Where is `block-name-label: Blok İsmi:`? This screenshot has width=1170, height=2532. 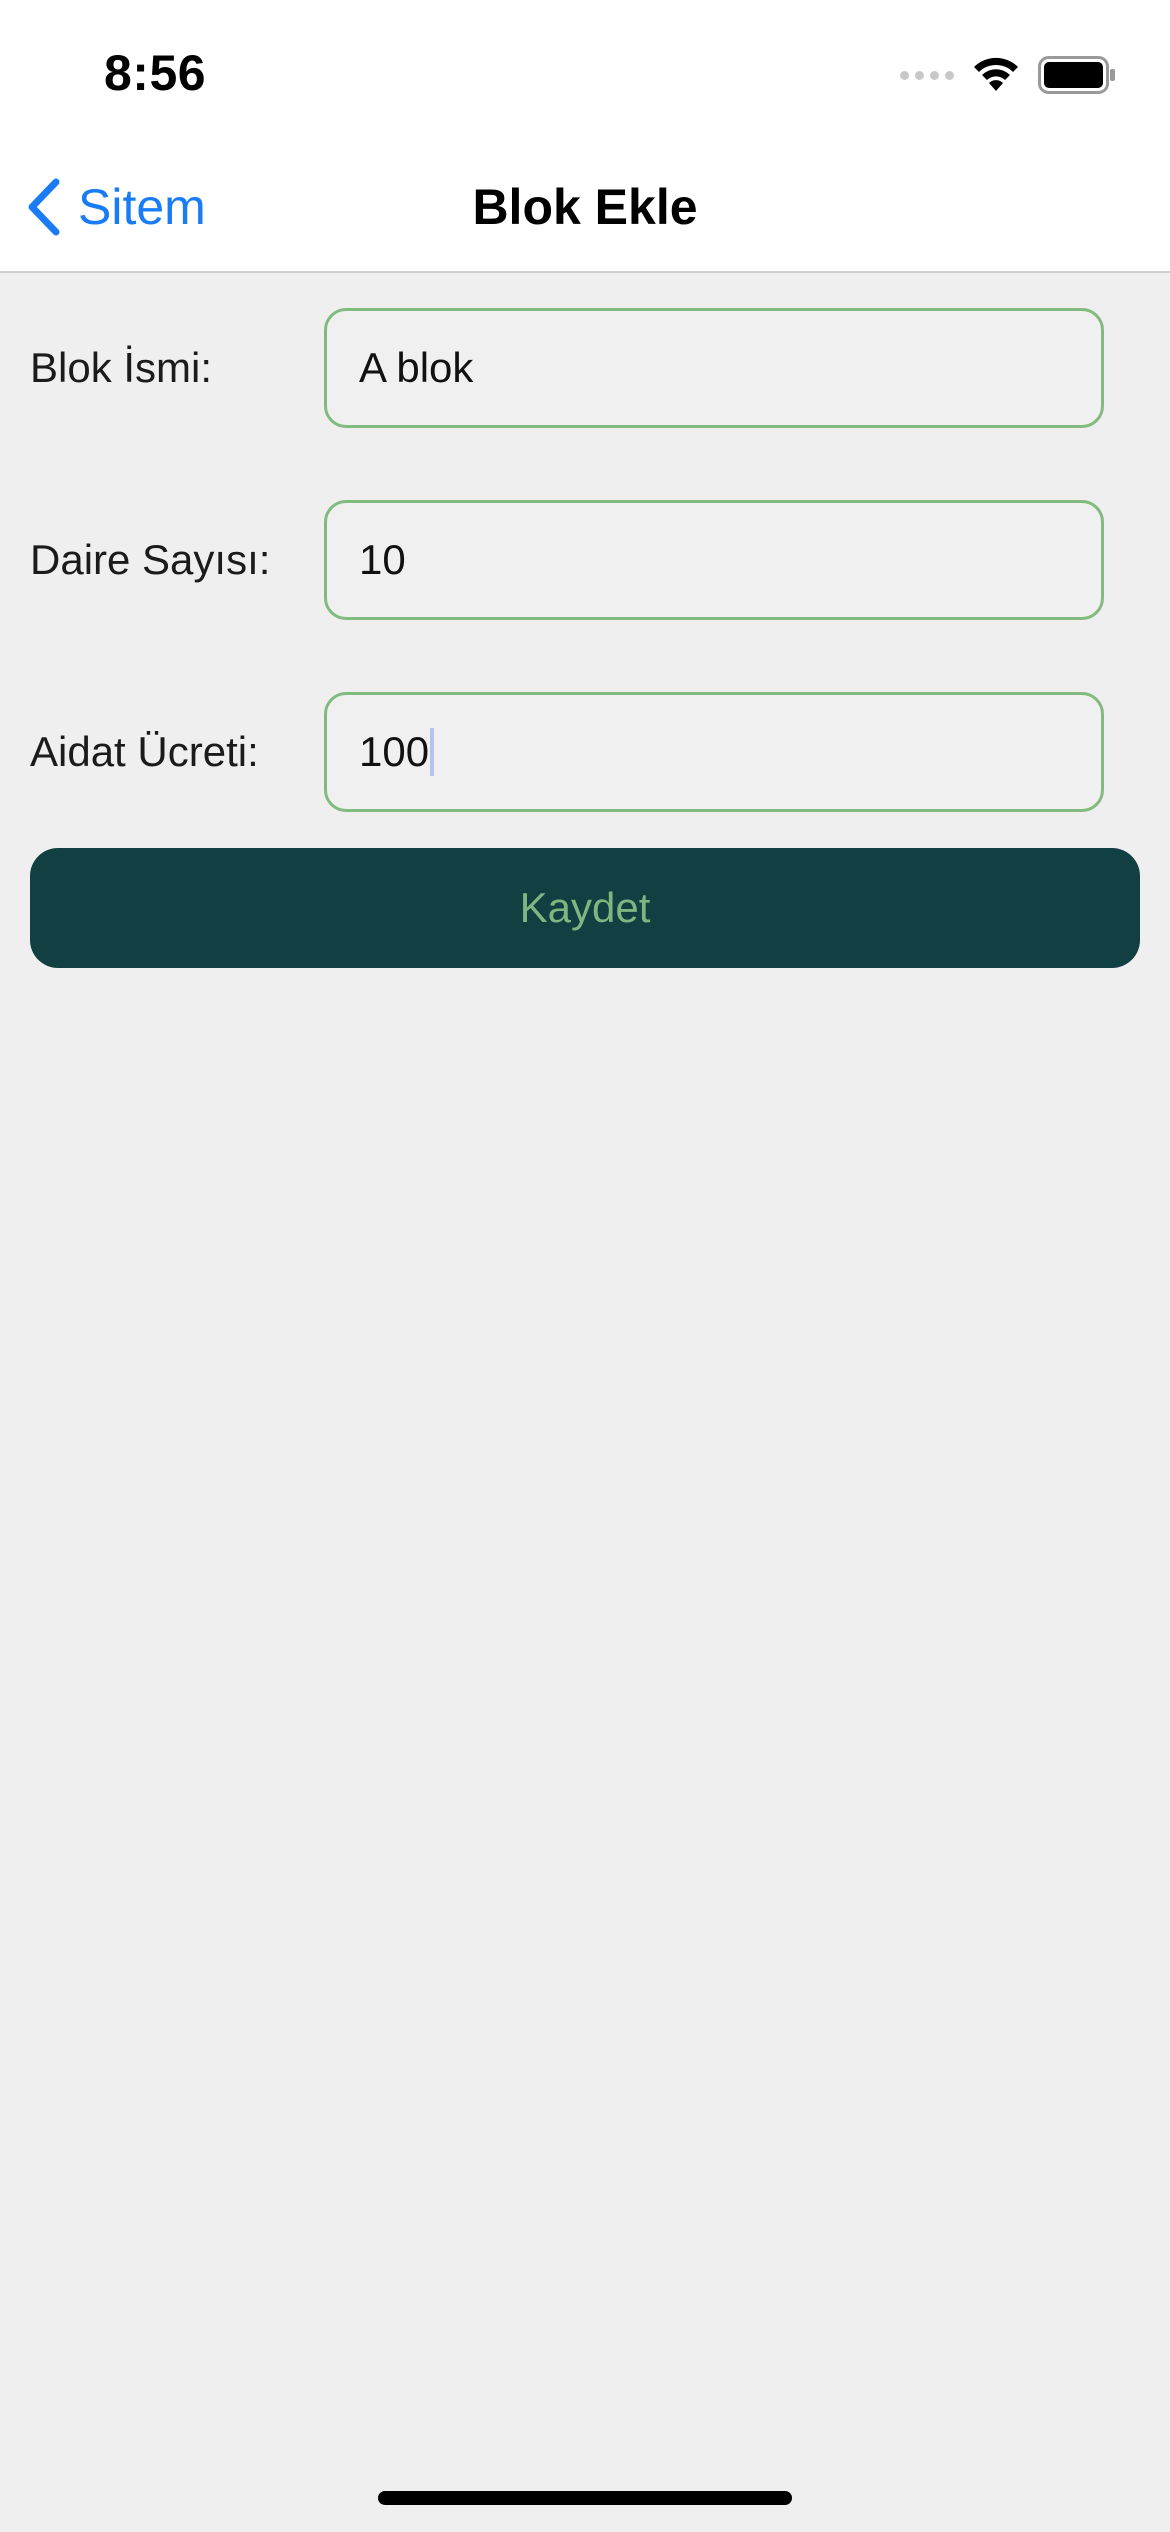 block-name-label: Blok İsmi: is located at coordinates (121, 367).